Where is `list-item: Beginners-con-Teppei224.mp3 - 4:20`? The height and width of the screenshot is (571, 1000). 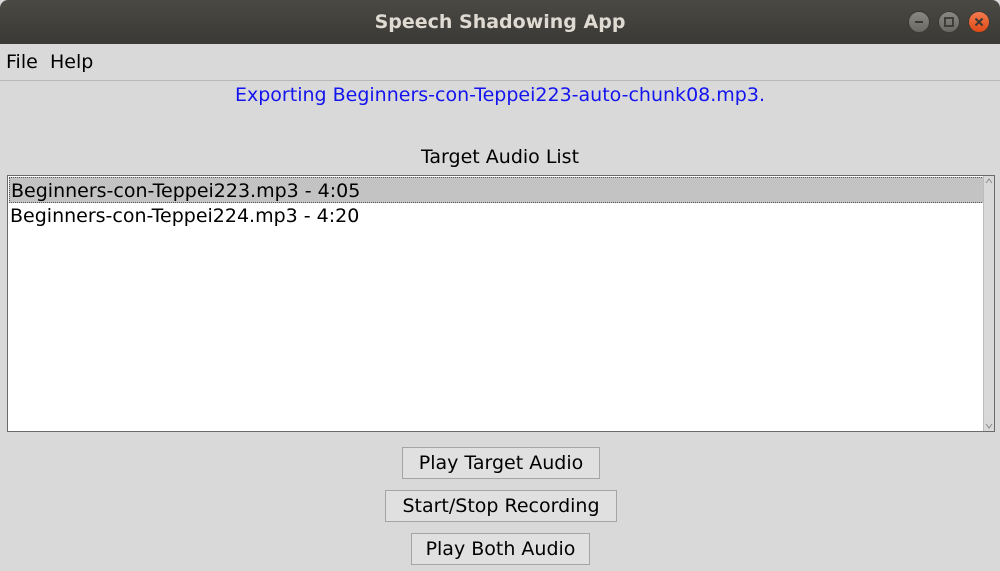
list-item: Beginners-con-Teppei224.mp3 - 4:20 is located at coordinates (496, 216).